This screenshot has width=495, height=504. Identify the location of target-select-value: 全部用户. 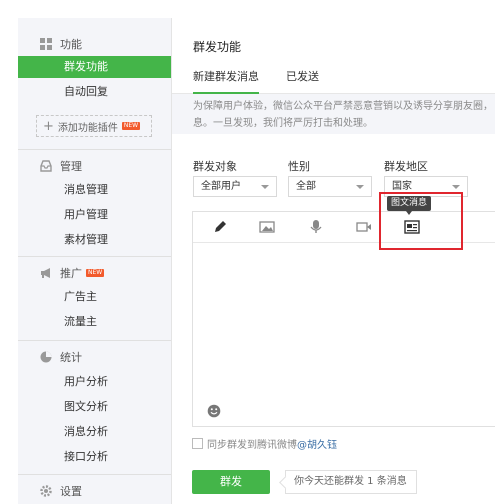
(221, 186).